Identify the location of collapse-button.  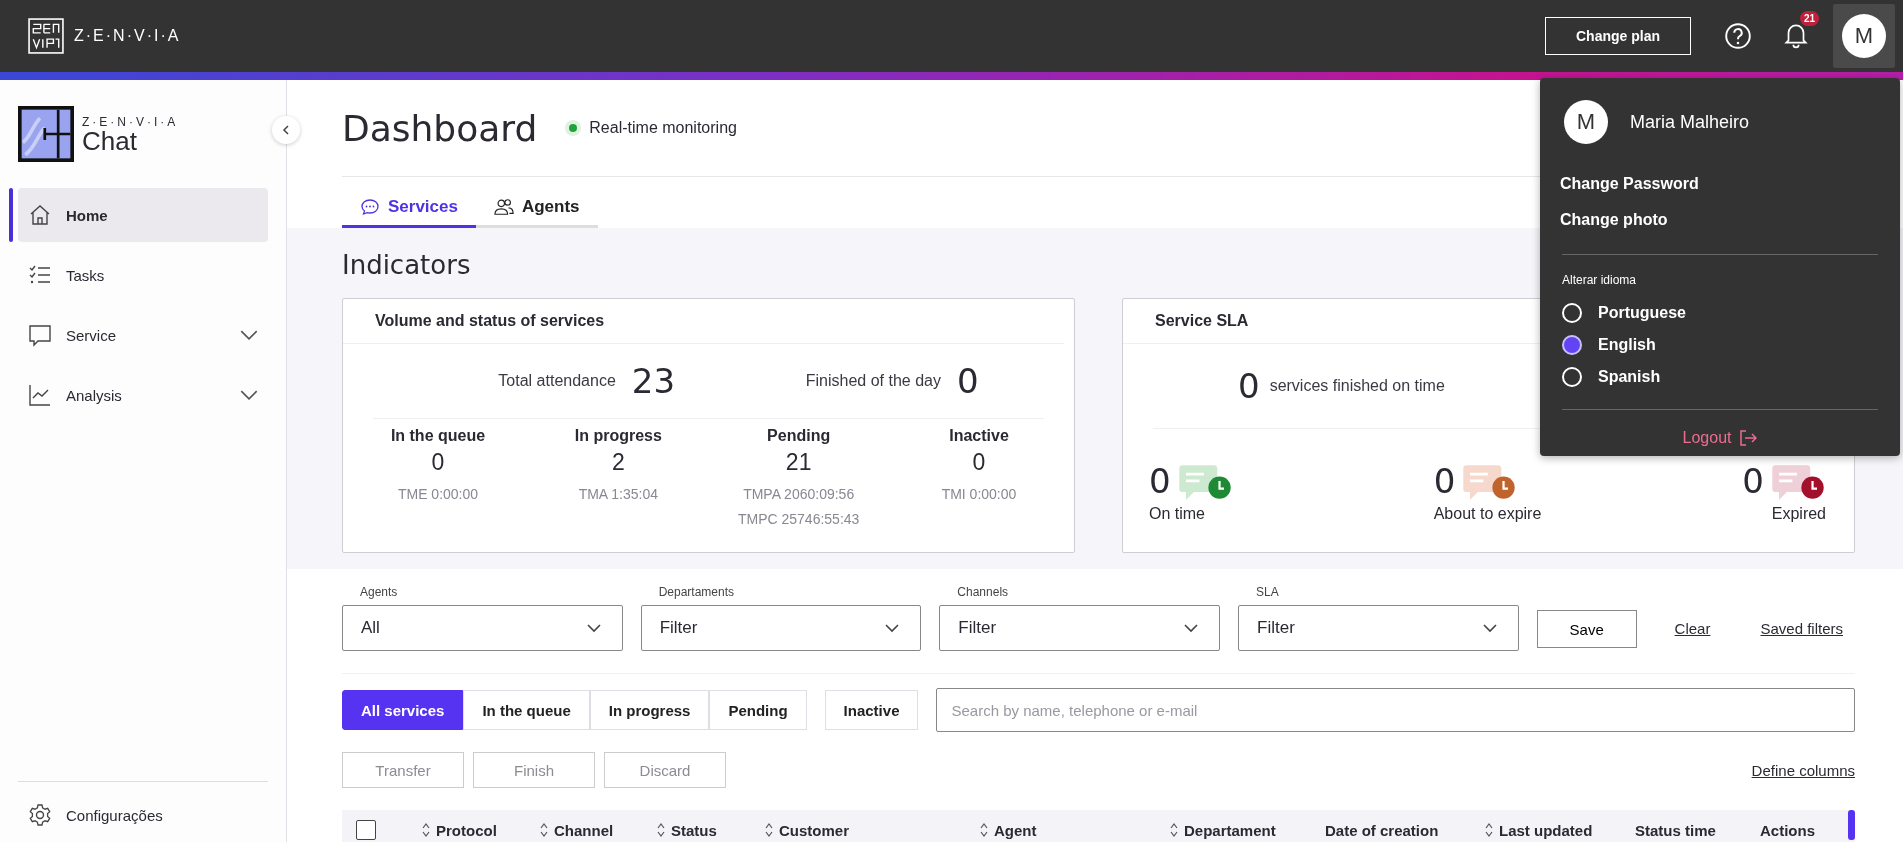
(286, 130).